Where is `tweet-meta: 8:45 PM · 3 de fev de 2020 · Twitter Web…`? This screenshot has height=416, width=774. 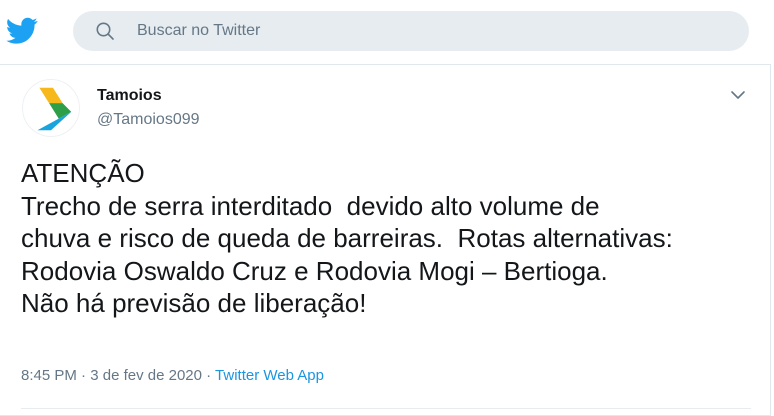 tweet-meta: 8:45 PM · 3 de fev de 2020 · Twitter Web… is located at coordinates (172, 375).